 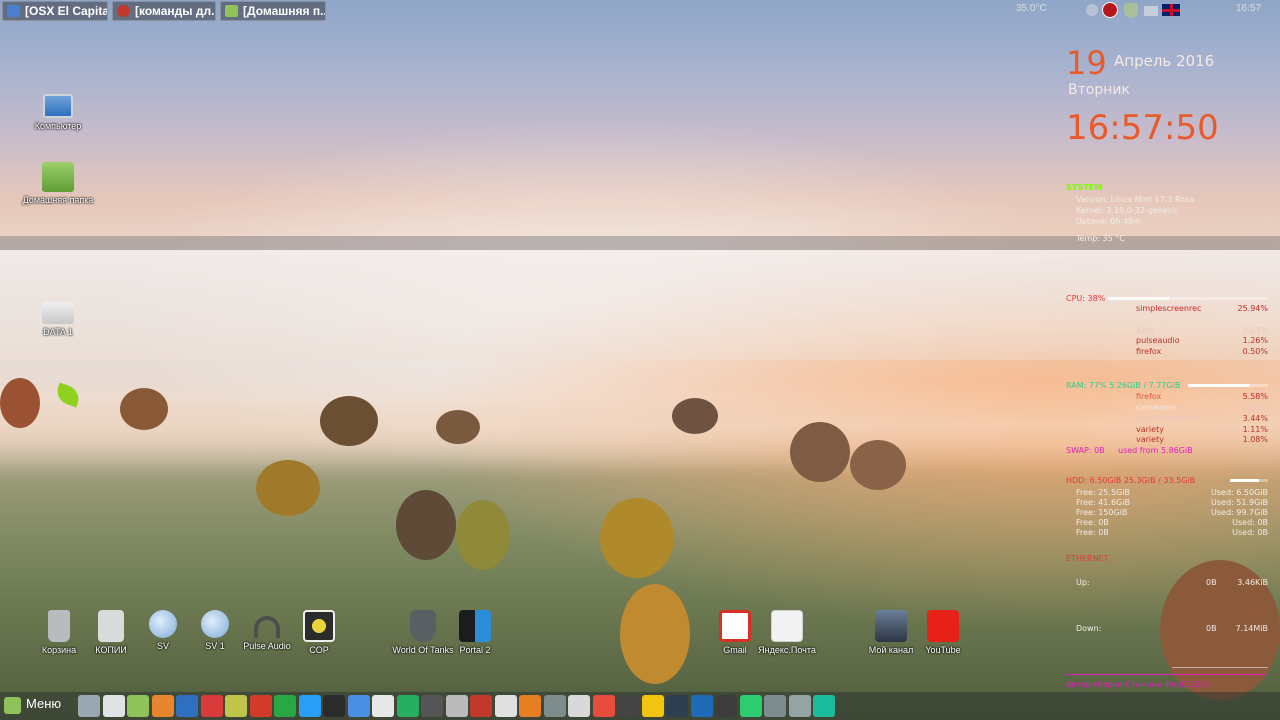 I want to click on conky-day: 19, so click(x=1086, y=63).